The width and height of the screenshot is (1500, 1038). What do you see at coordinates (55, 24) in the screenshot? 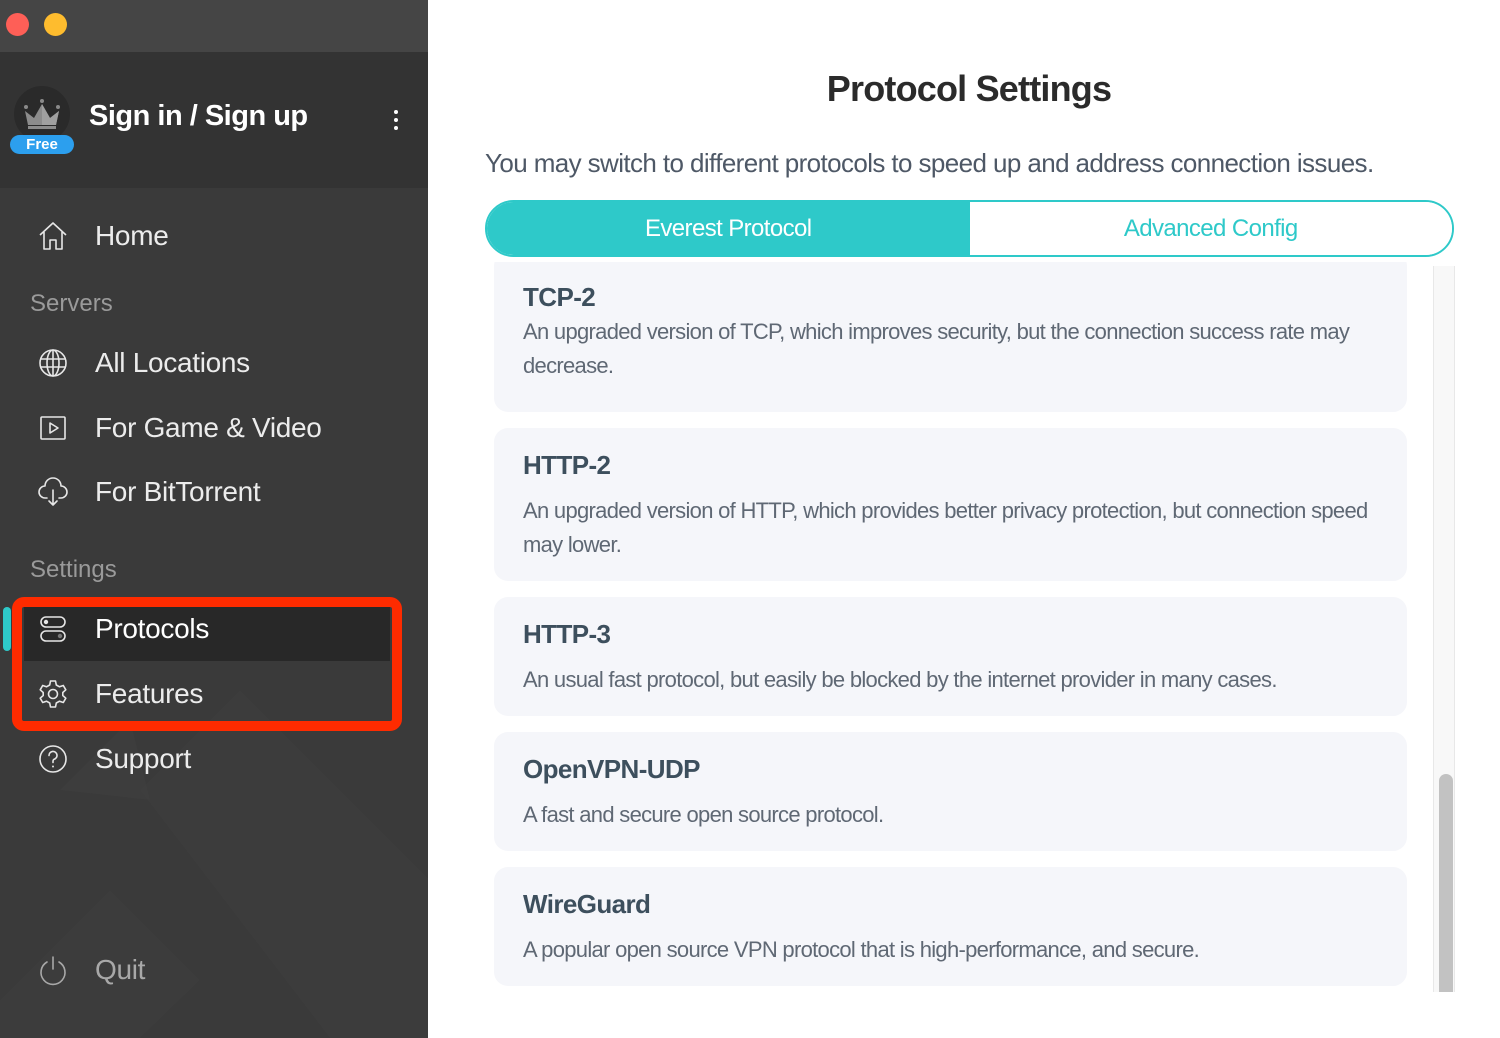
I see `minimize-window-button` at bounding box center [55, 24].